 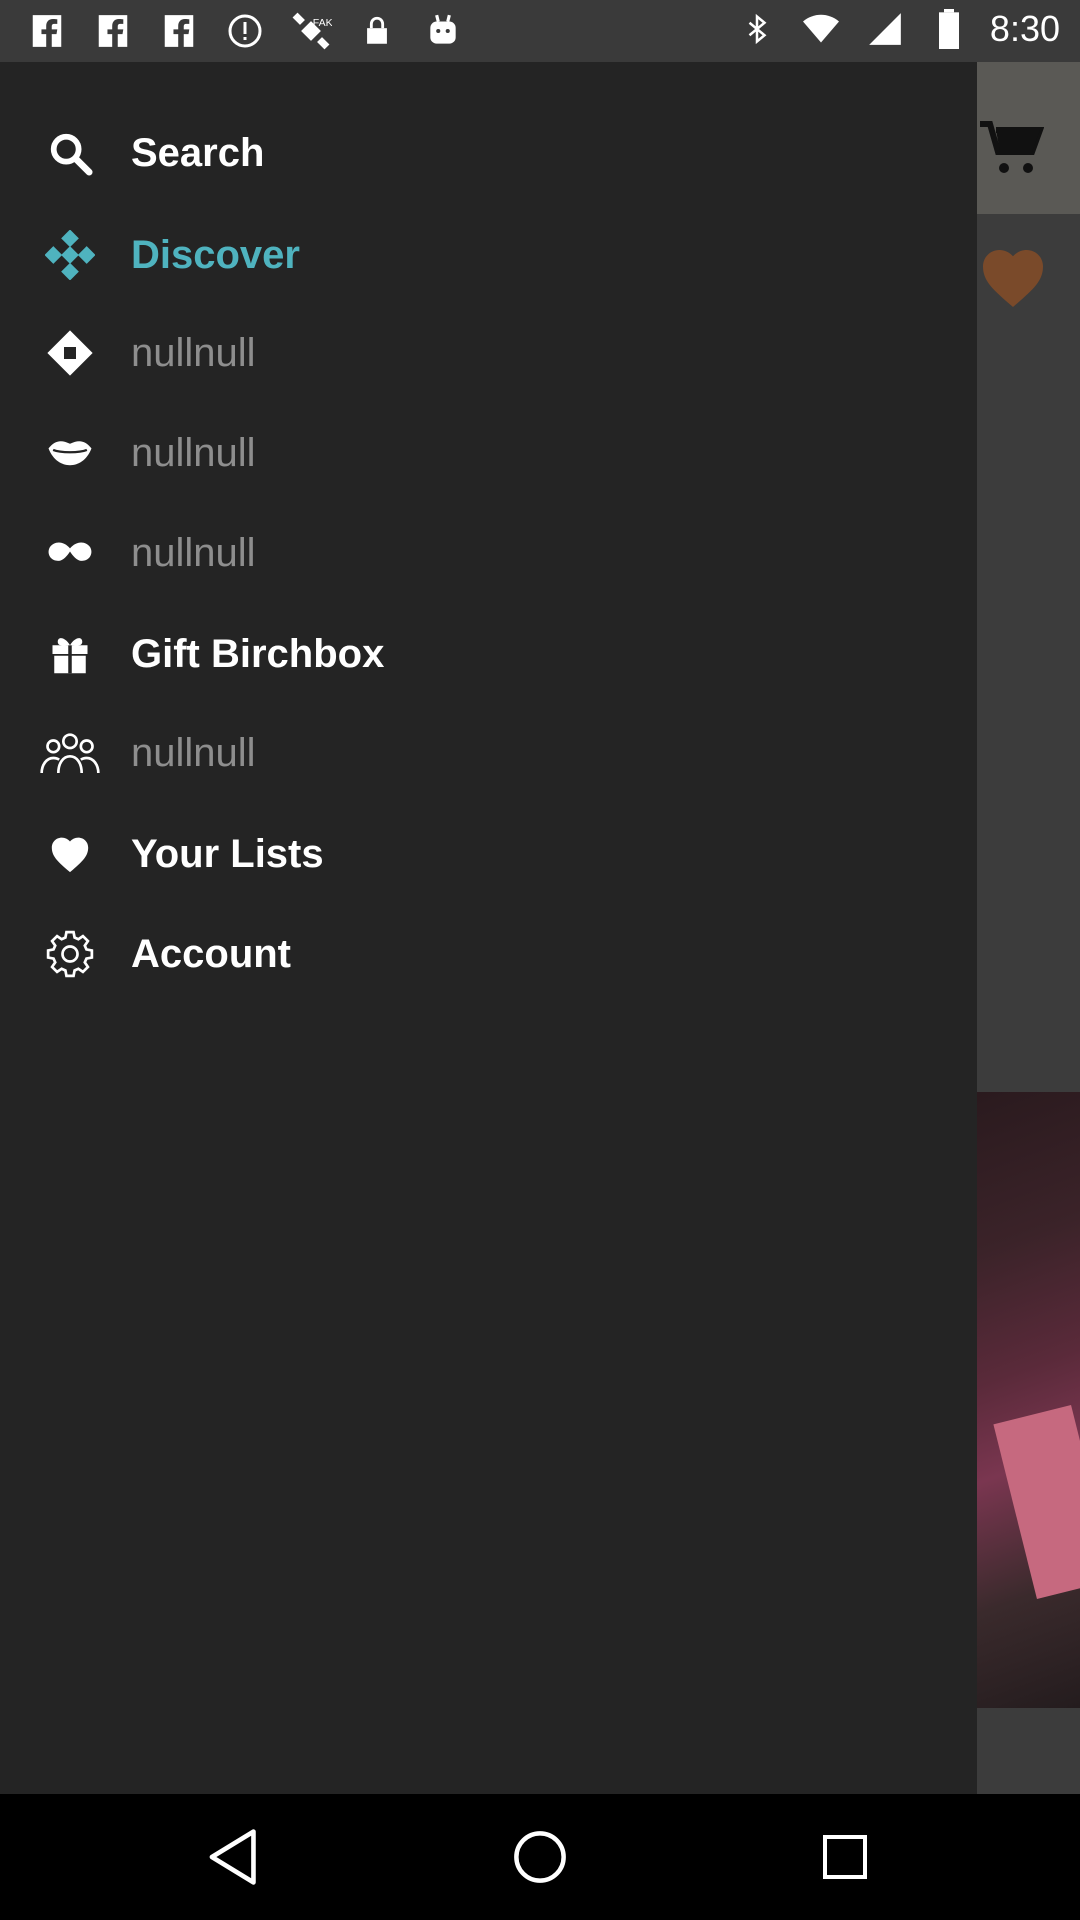 What do you see at coordinates (311, 31) in the screenshot?
I see `satellite-icon: FAKE` at bounding box center [311, 31].